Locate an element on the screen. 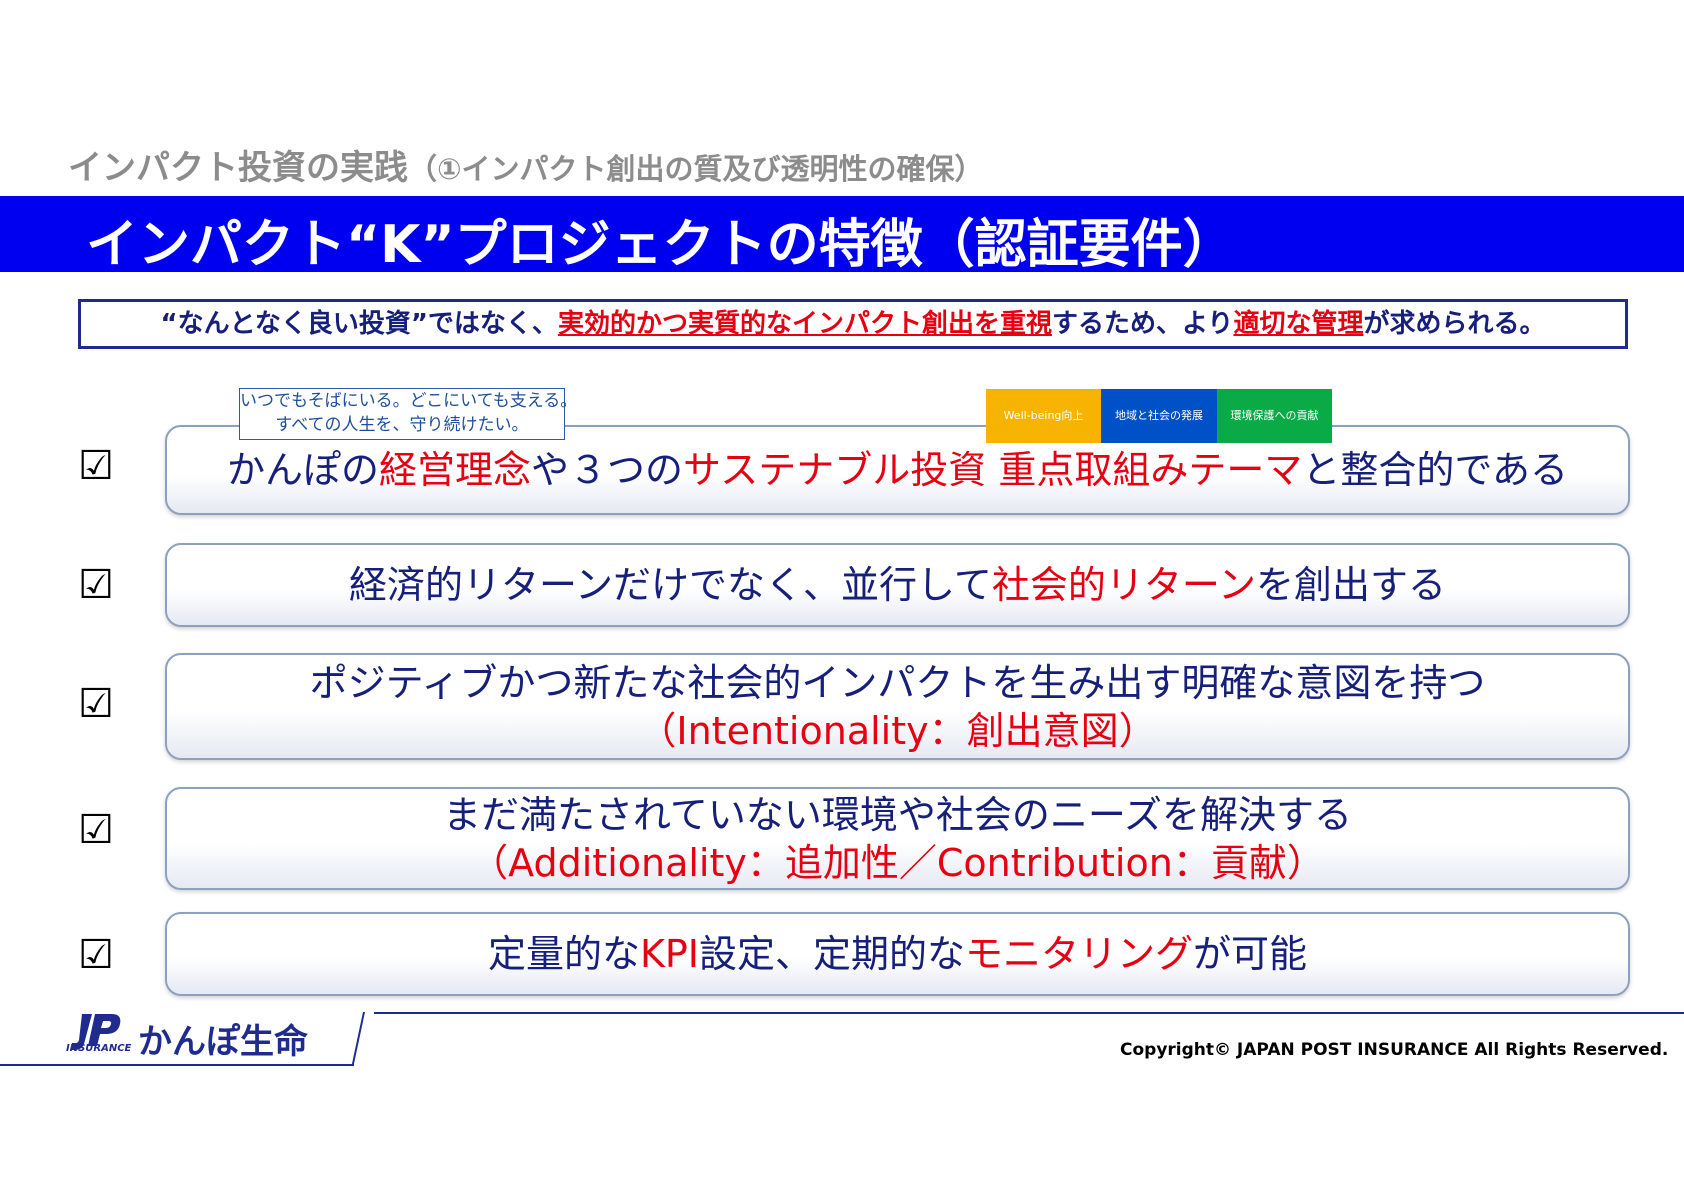  req1-text-a: かんぽの is located at coordinates (303, 470).